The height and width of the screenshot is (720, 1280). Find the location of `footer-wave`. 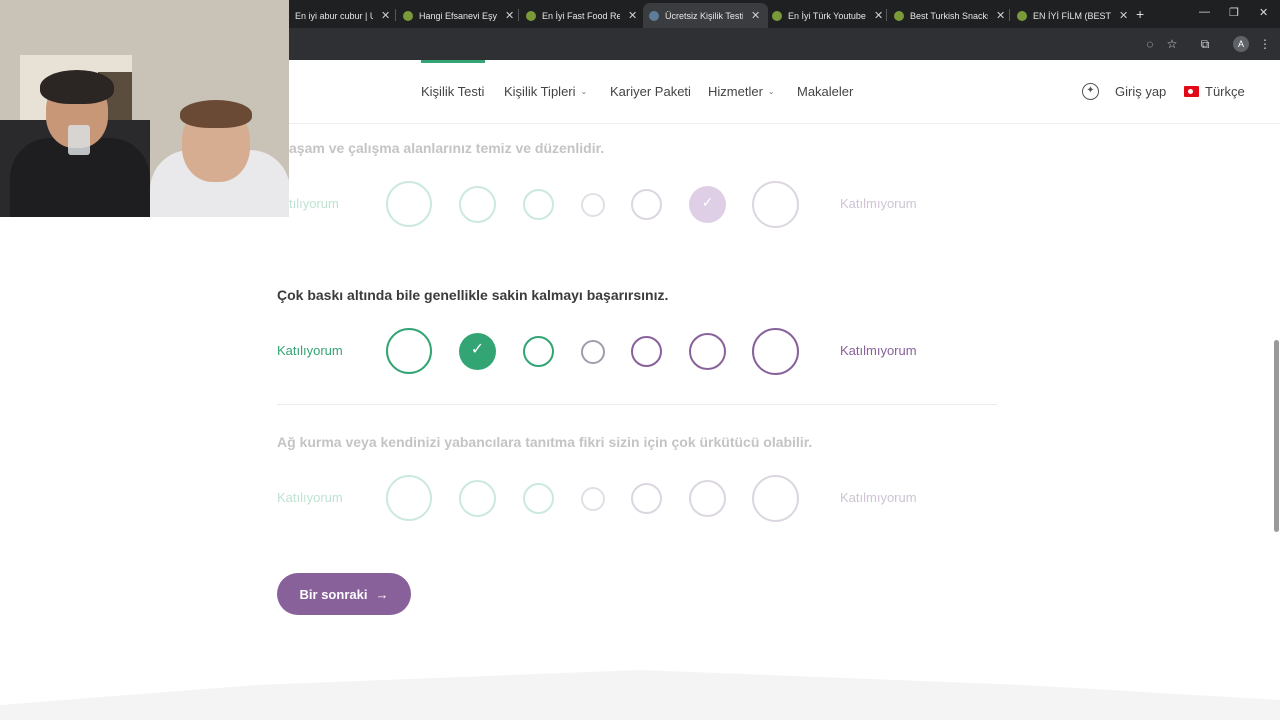

footer-wave is located at coordinates (640, 695).